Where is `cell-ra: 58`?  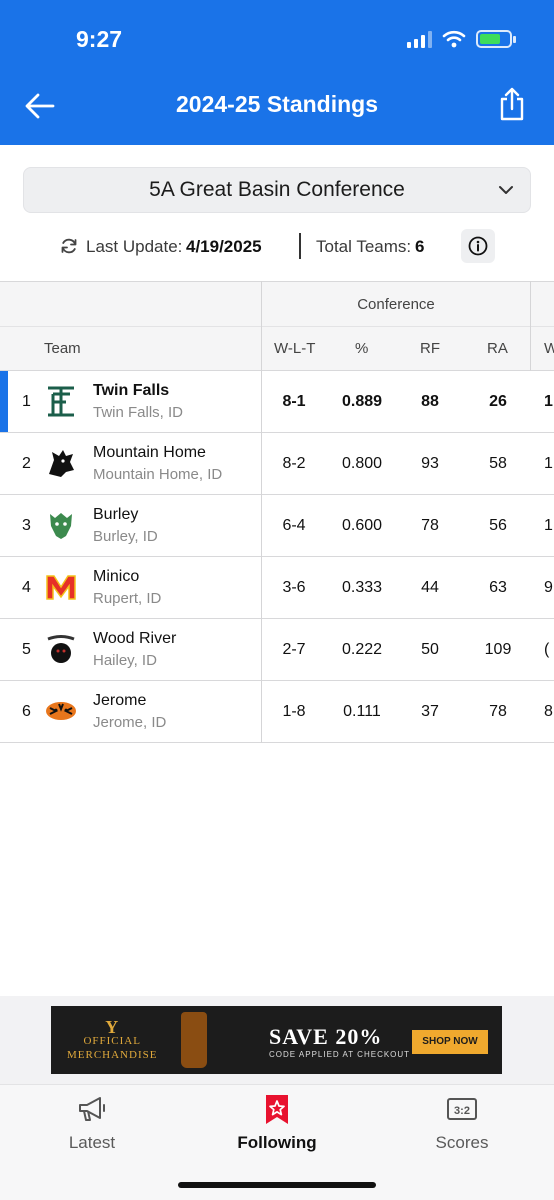 cell-ra: 58 is located at coordinates (498, 463).